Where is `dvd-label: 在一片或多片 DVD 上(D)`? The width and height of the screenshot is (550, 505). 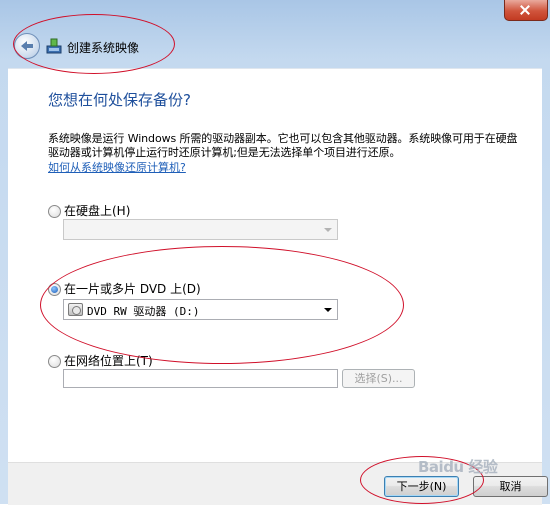 dvd-label: 在一片或多片 DVD 上(D) is located at coordinates (132, 288).